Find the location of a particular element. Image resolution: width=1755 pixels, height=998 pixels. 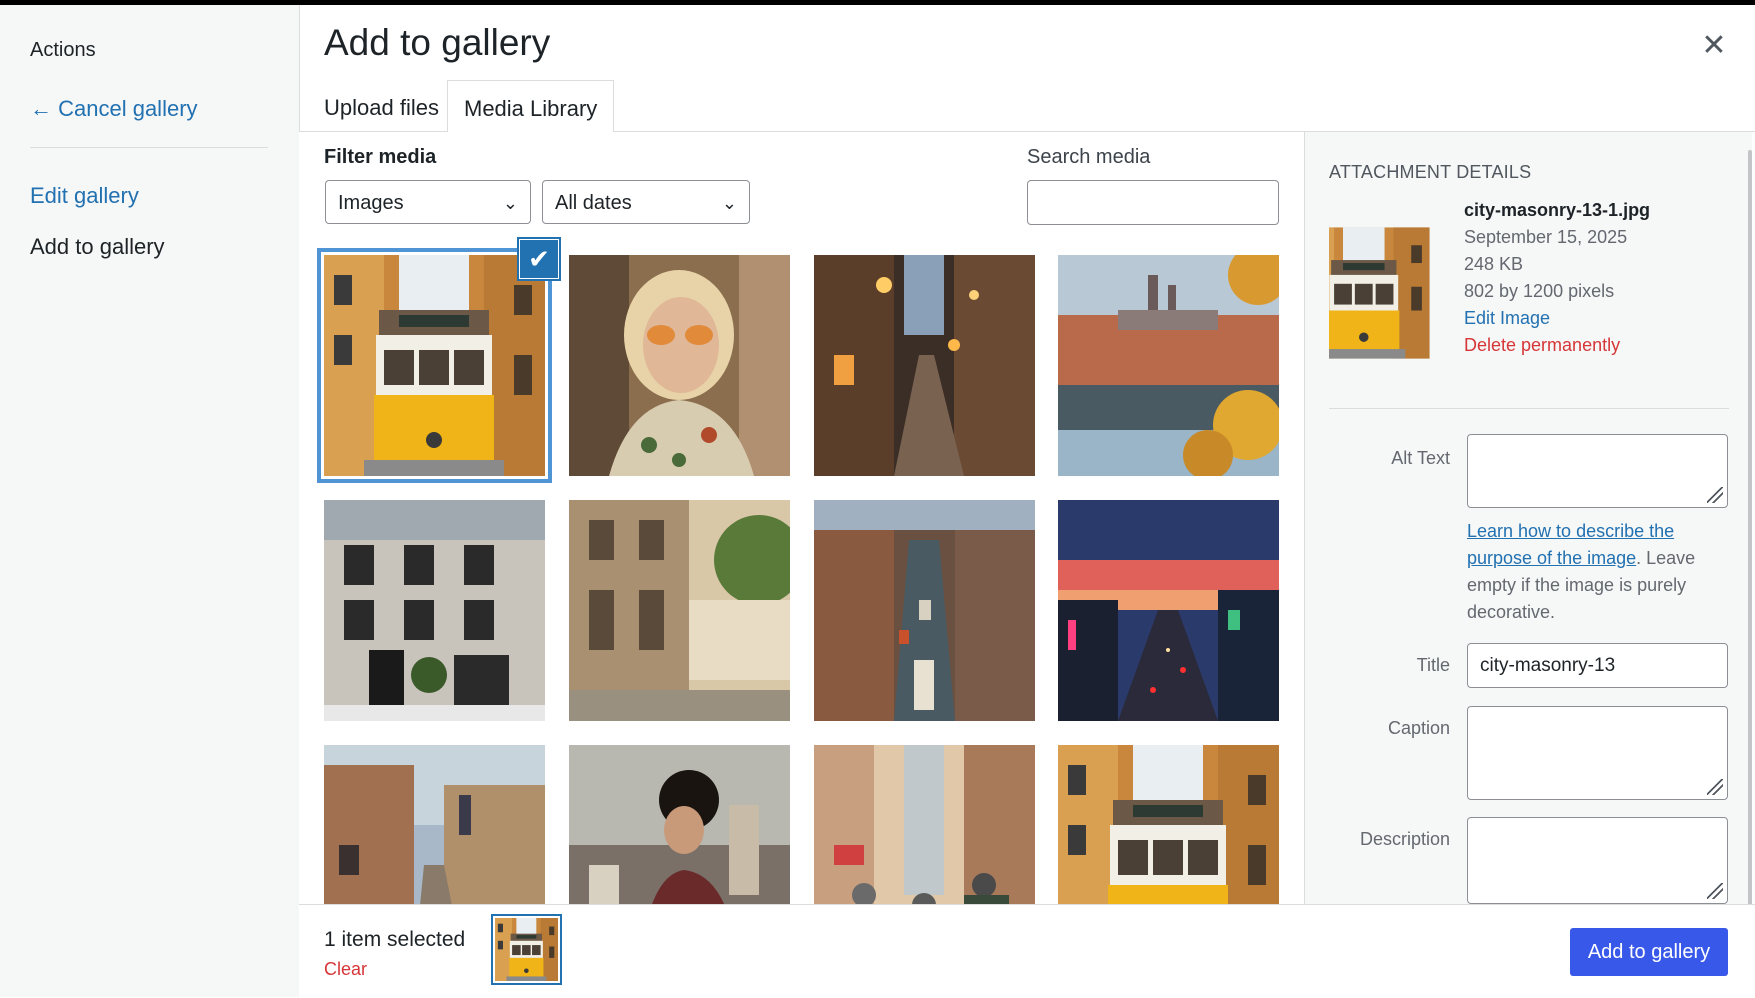

delete-permanently-link: Delete permanently is located at coordinates (1542, 345).